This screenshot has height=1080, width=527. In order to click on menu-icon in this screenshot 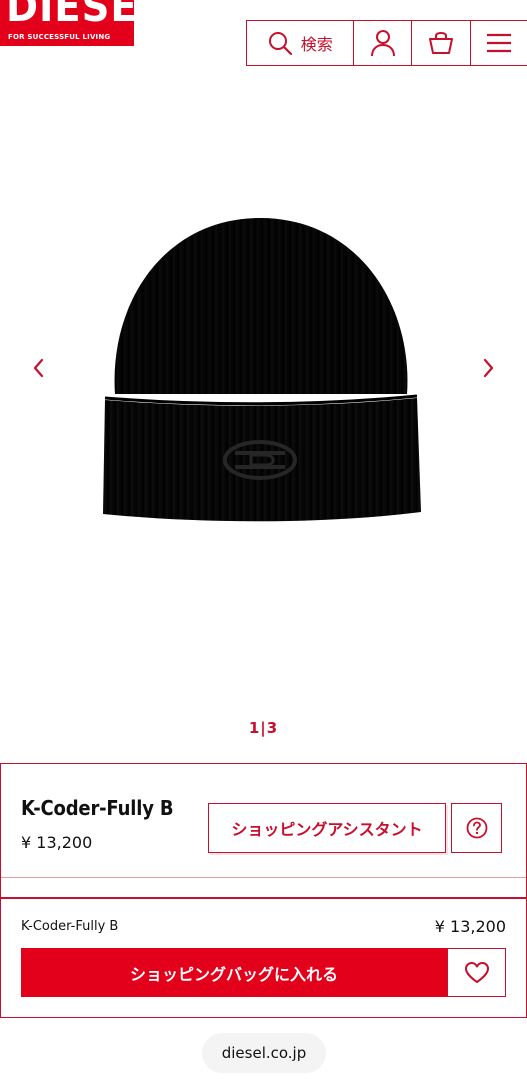, I will do `click(499, 43)`.